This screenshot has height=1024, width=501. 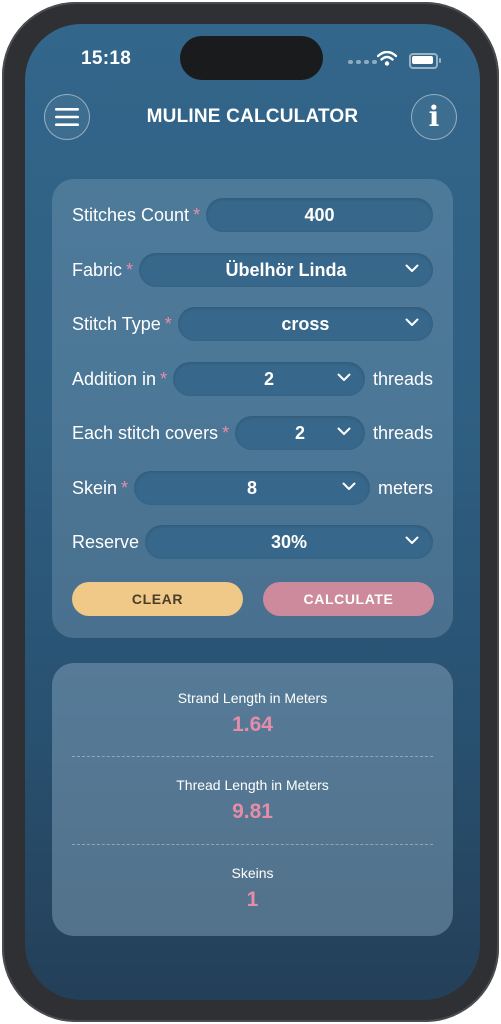 I want to click on stitches-count-label: Stitches Count *, so click(x=136, y=214).